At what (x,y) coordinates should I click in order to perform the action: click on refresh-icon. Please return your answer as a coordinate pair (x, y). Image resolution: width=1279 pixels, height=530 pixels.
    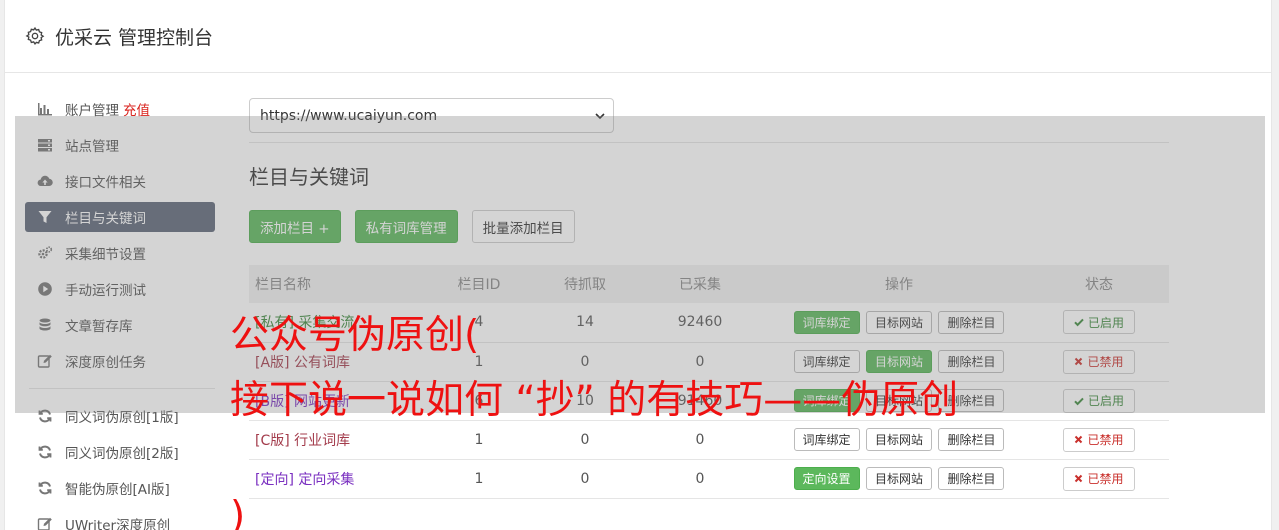
    Looking at the image, I should click on (45, 416).